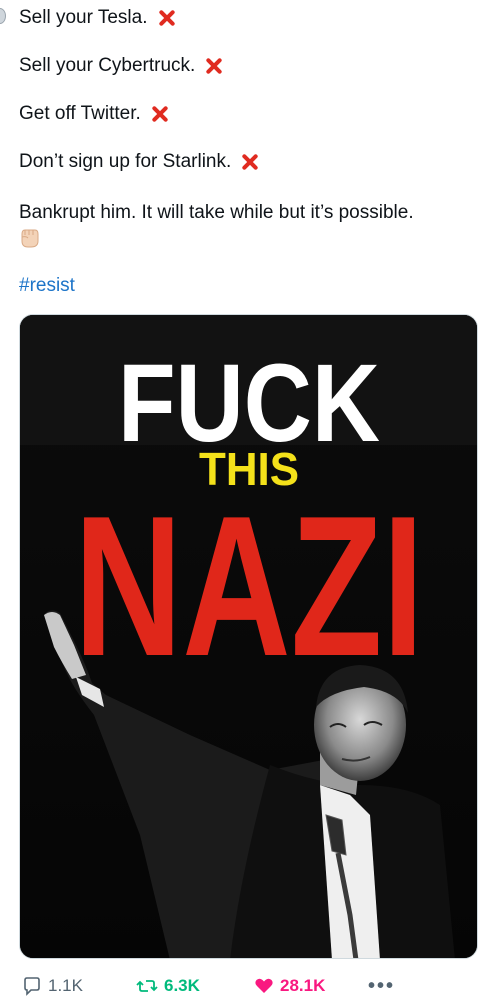 This screenshot has width=489, height=1000. I want to click on reply-icon, so click(32, 986).